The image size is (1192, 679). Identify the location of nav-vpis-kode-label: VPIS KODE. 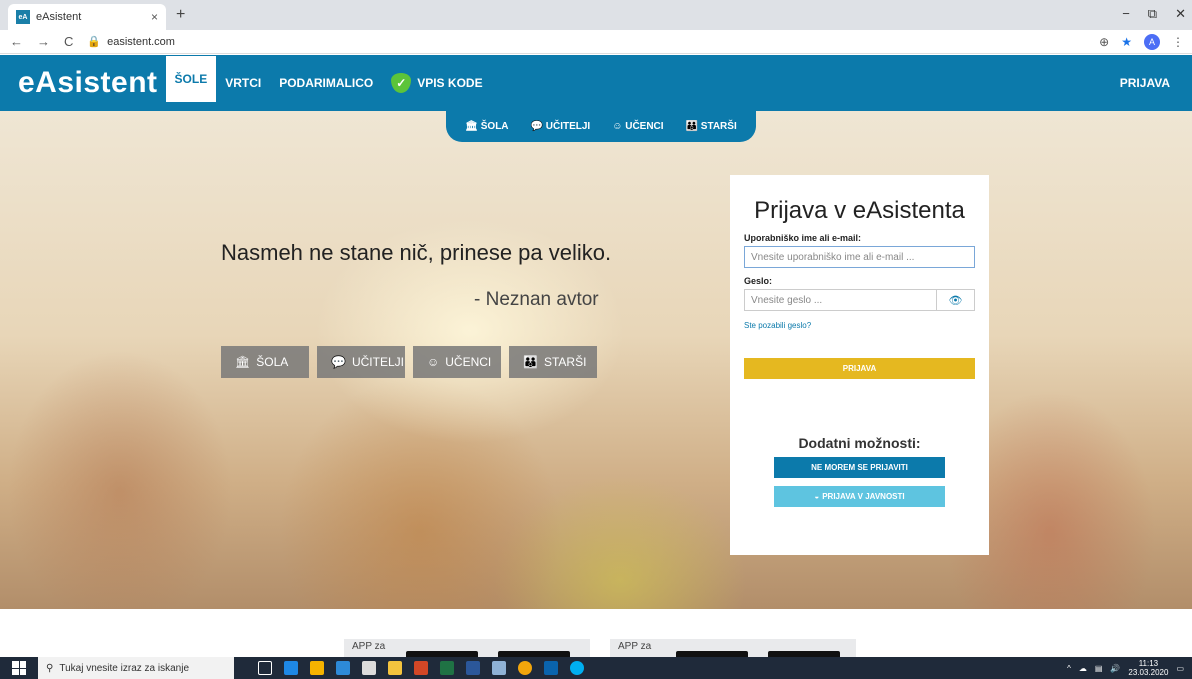
(450, 83).